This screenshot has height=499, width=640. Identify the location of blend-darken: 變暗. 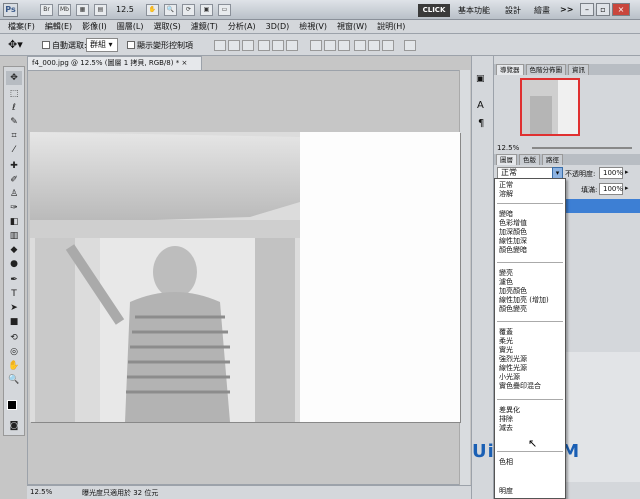
(506, 214).